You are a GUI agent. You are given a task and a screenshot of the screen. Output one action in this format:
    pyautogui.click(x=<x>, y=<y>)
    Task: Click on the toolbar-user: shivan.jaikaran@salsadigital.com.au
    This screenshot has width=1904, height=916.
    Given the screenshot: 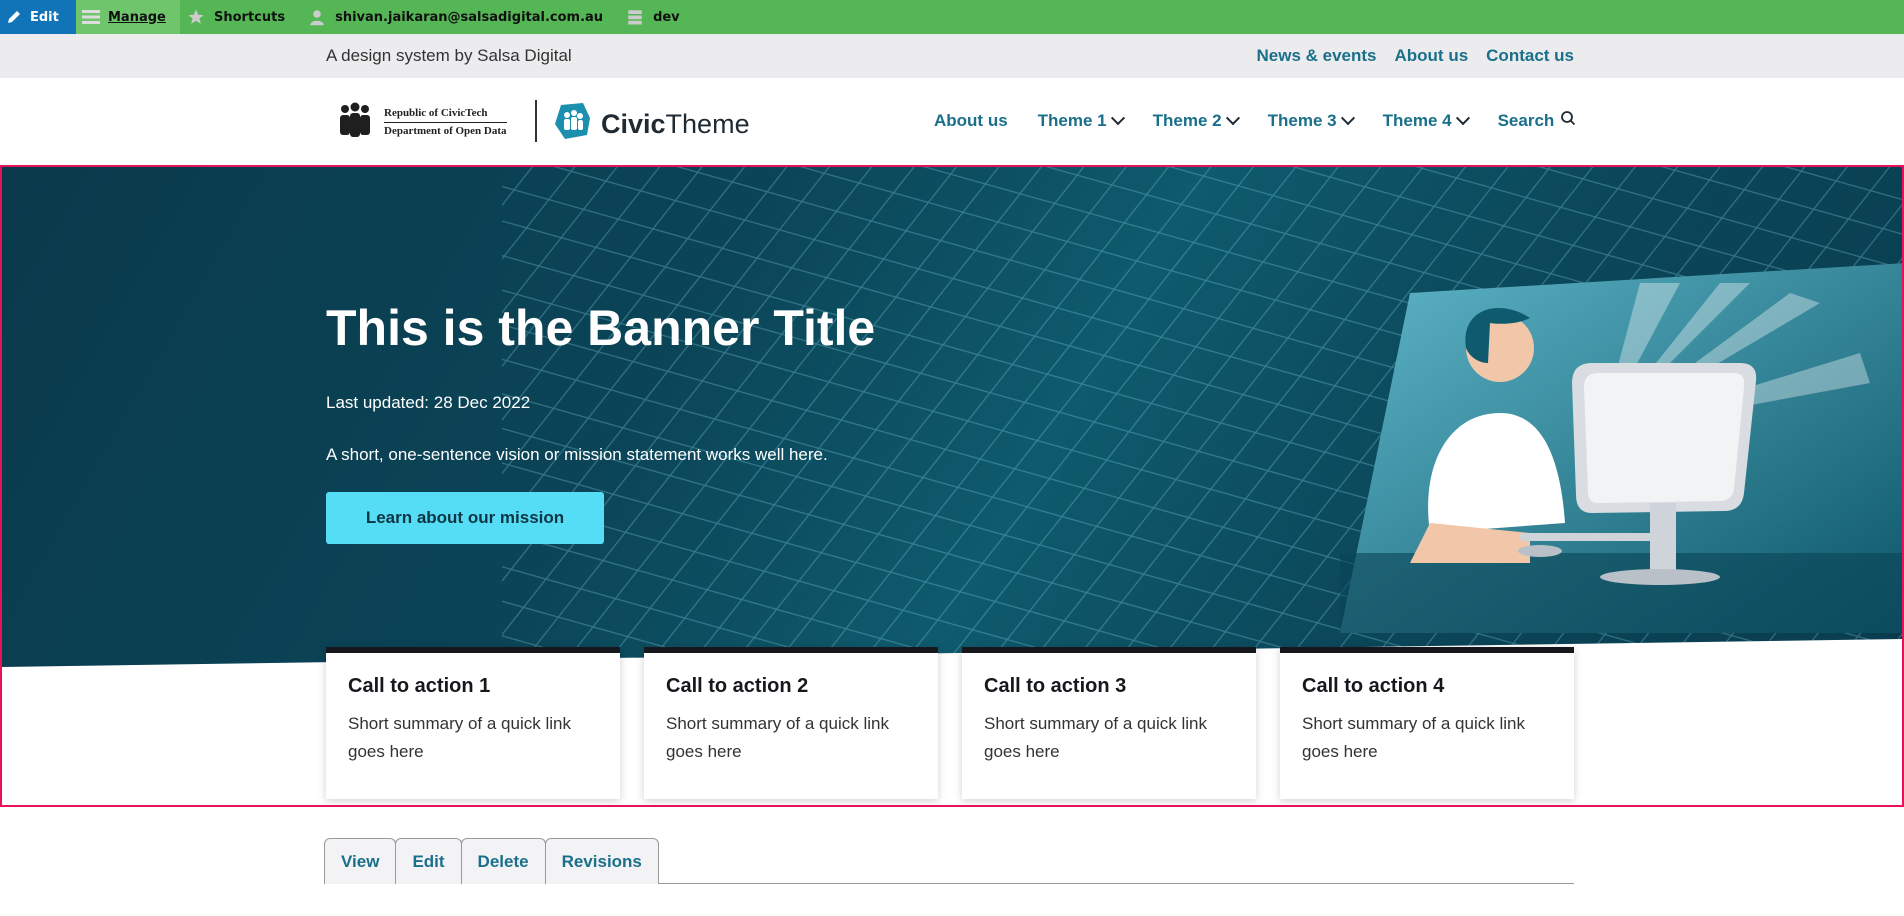 What is the action you would take?
    pyautogui.click(x=460, y=17)
    